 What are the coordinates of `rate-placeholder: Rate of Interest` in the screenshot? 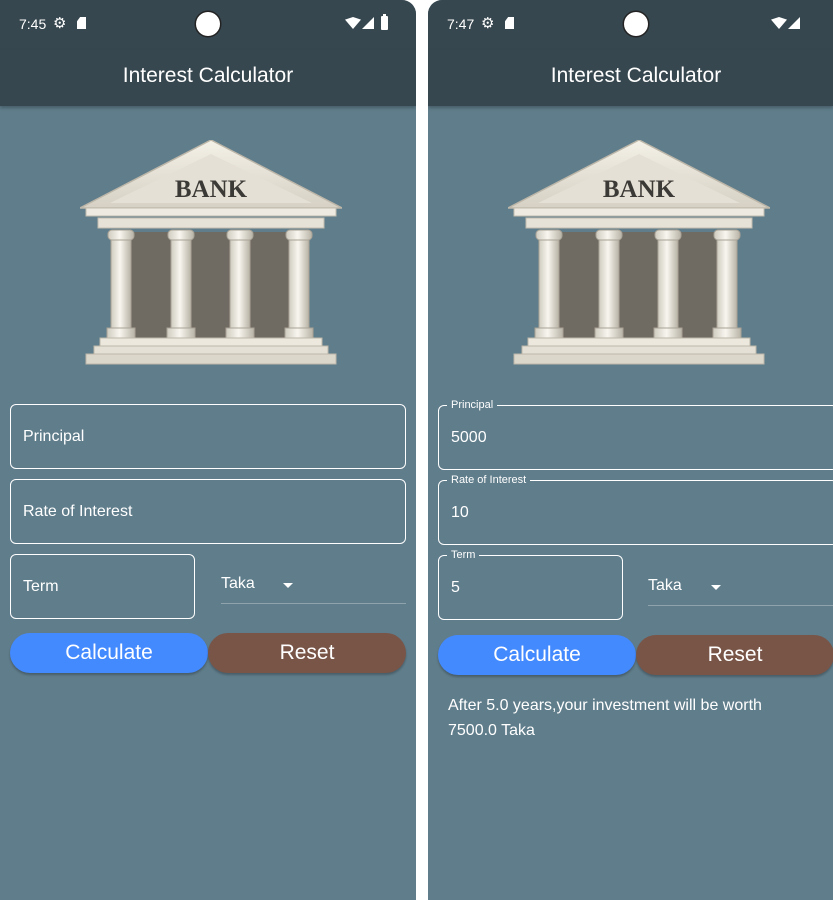 It's located at (78, 511).